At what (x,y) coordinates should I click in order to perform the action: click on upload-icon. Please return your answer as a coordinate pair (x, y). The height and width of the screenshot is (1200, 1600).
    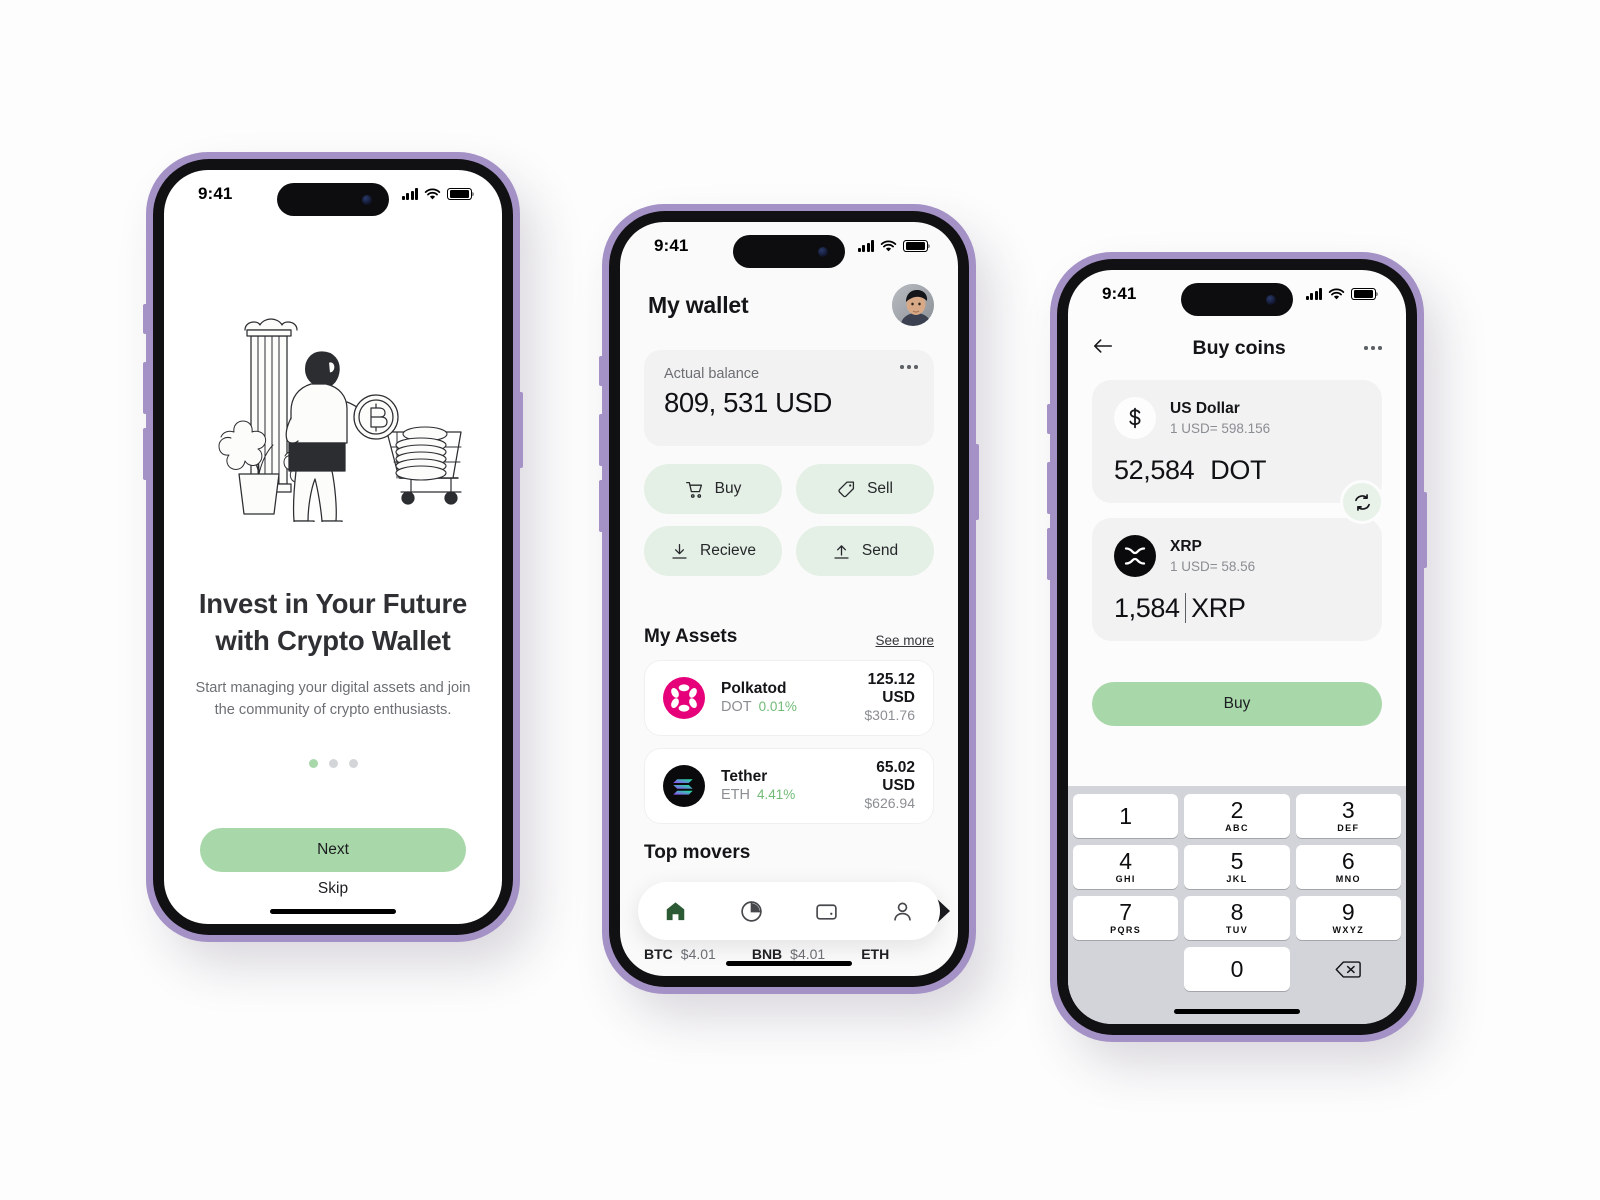
    Looking at the image, I should click on (841, 551).